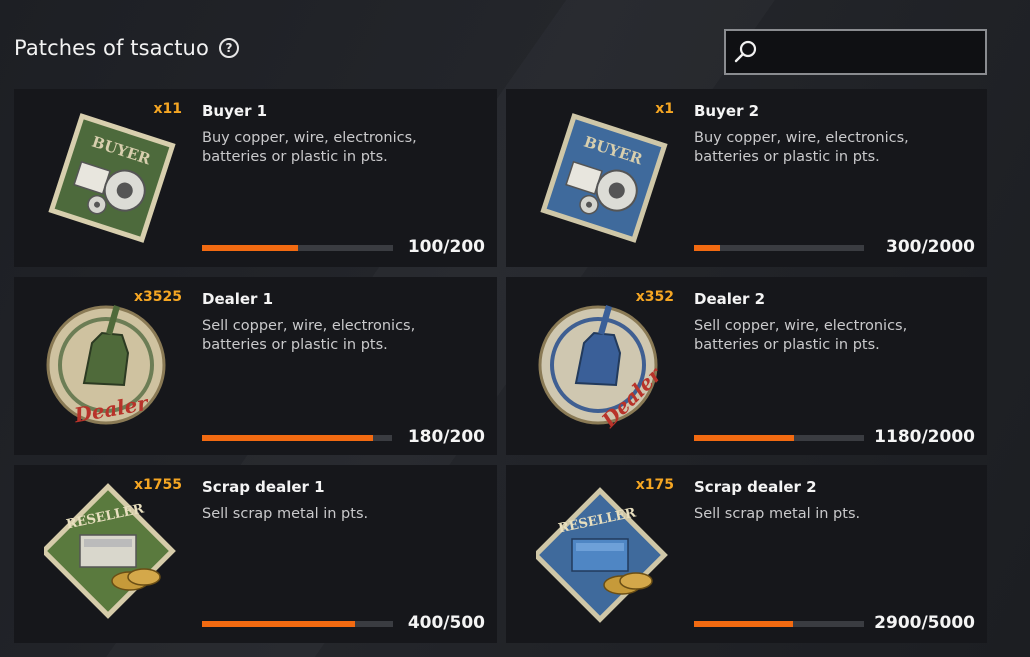 The image size is (1030, 657). What do you see at coordinates (110, 554) in the screenshot?
I see `reseller-patch-green-icon: RESELLER` at bounding box center [110, 554].